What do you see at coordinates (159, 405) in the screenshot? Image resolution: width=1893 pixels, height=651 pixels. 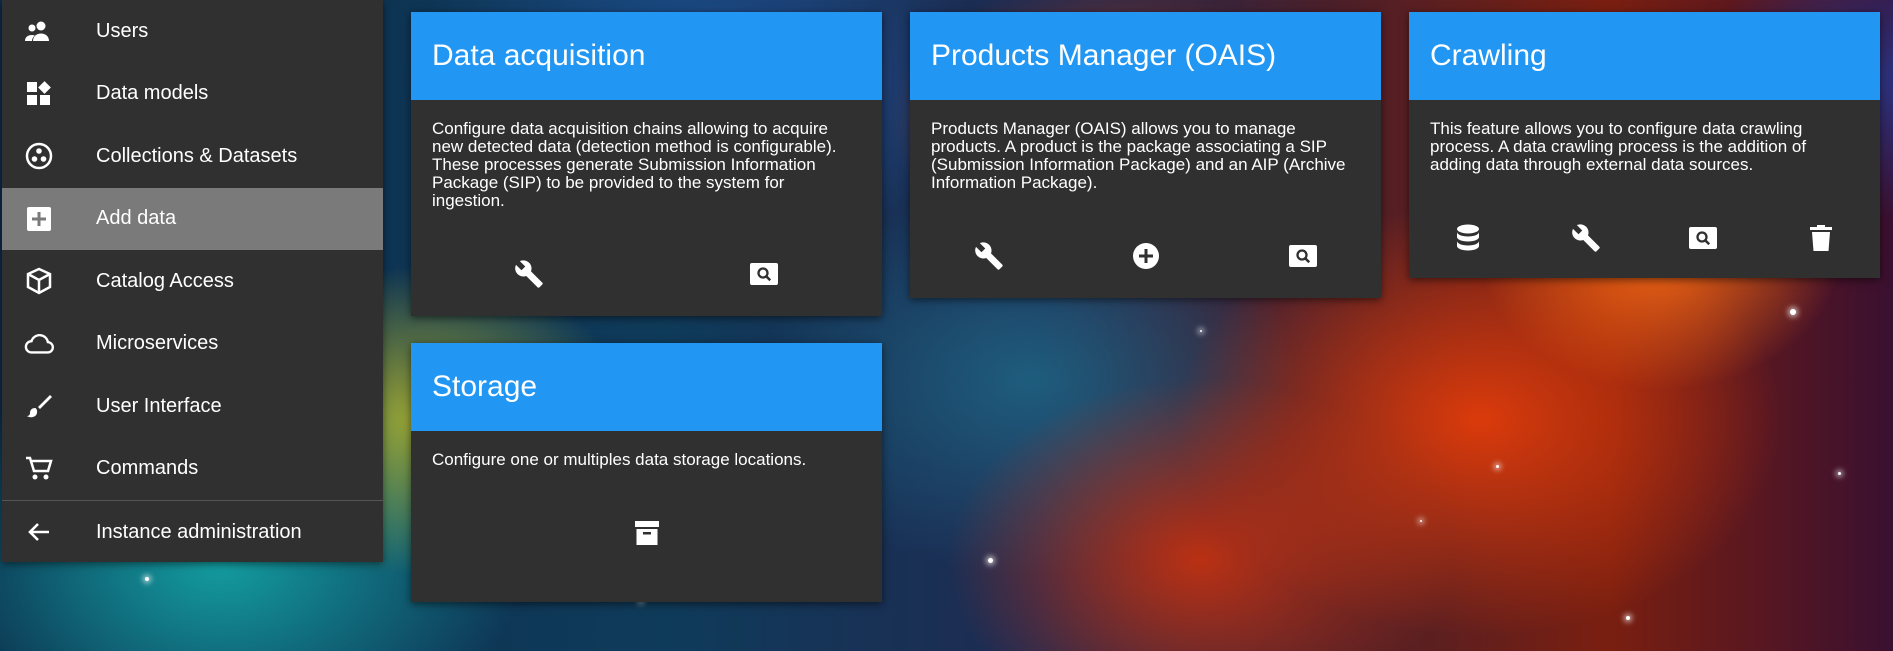 I see `sidebar-item-label: User Interface` at bounding box center [159, 405].